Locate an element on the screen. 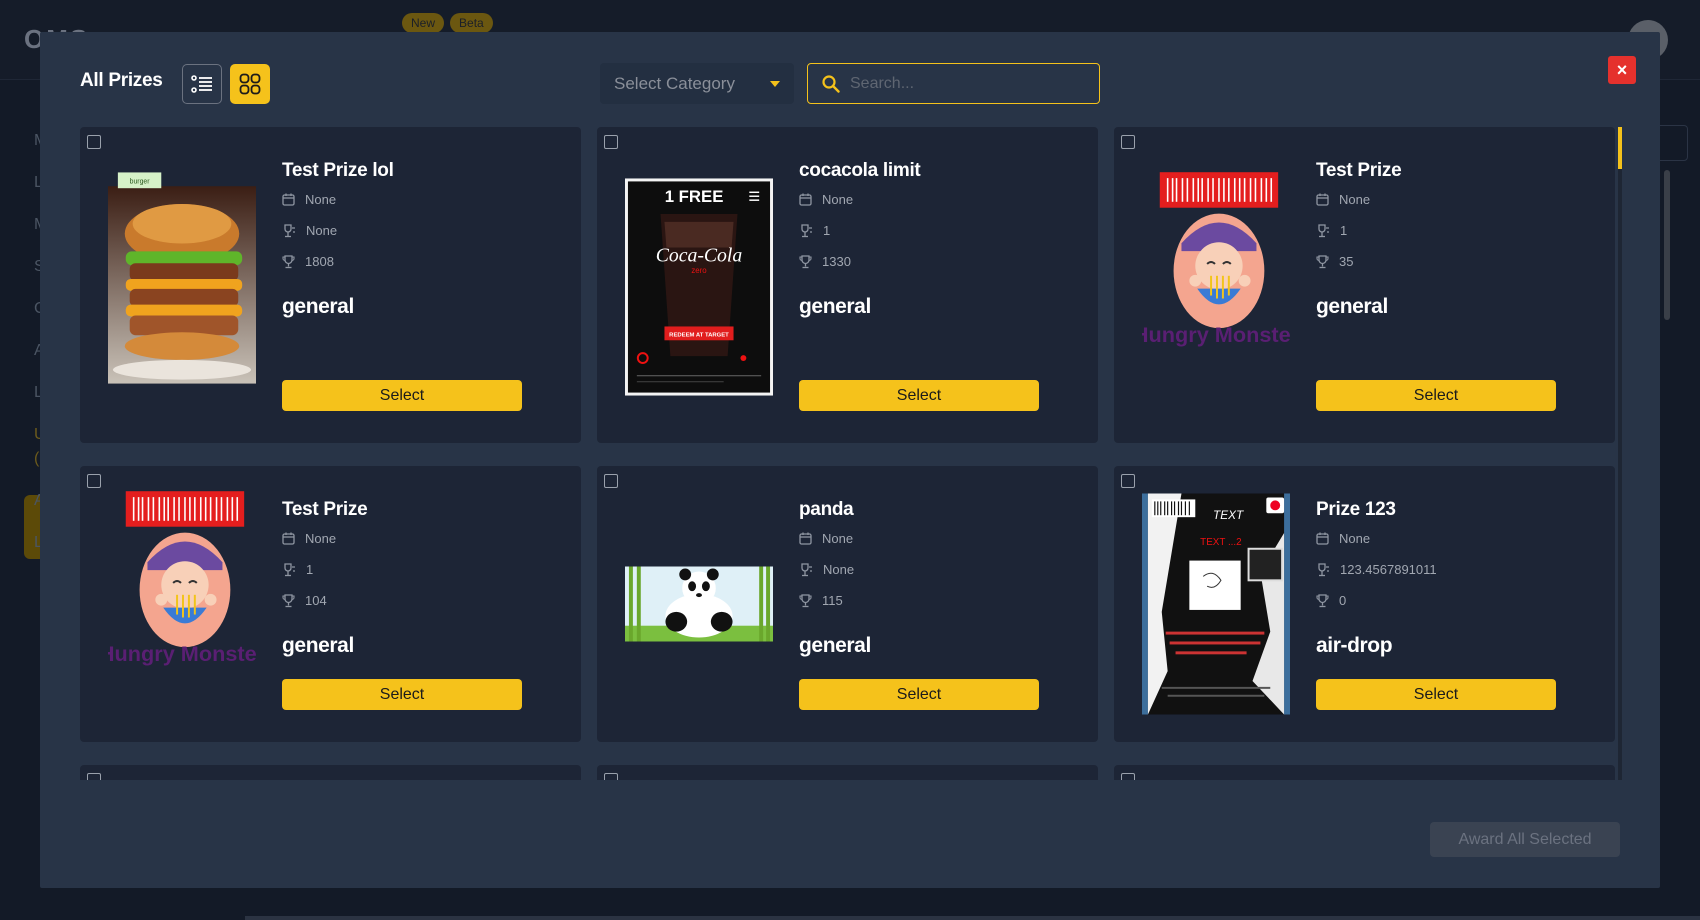 This screenshot has width=1700, height=920. svg-text: TEXT ...2 is located at coordinates (1220, 542).